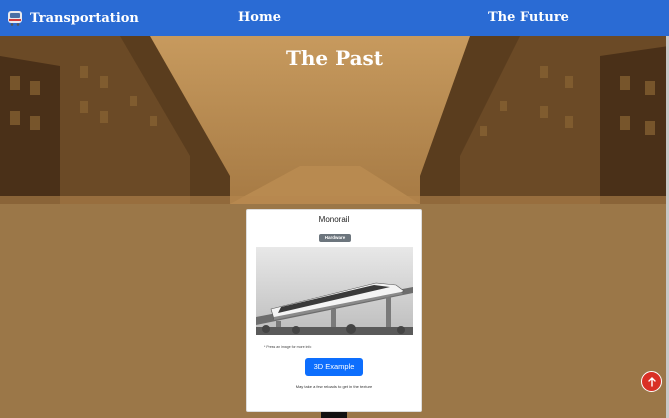 Image resolution: width=669 pixels, height=418 pixels. Describe the element at coordinates (334, 367) in the screenshot. I see `3d-example-button: 3D Example` at that location.